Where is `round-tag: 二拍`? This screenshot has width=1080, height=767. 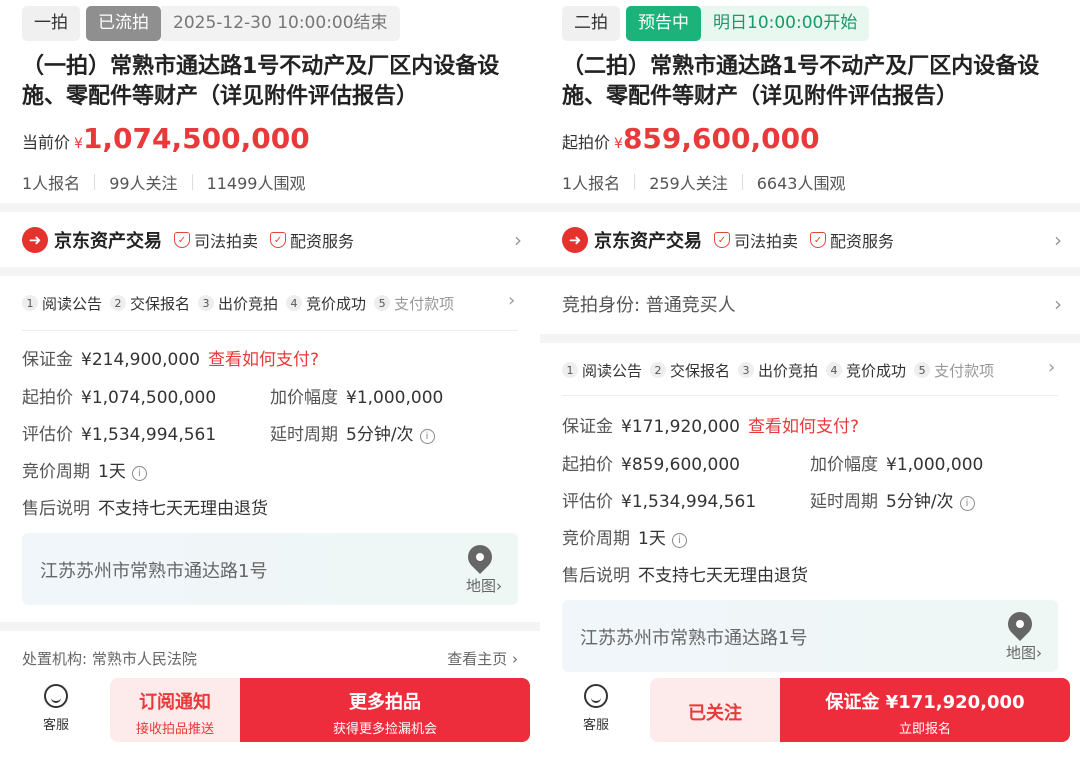 round-tag: 二拍 is located at coordinates (591, 23).